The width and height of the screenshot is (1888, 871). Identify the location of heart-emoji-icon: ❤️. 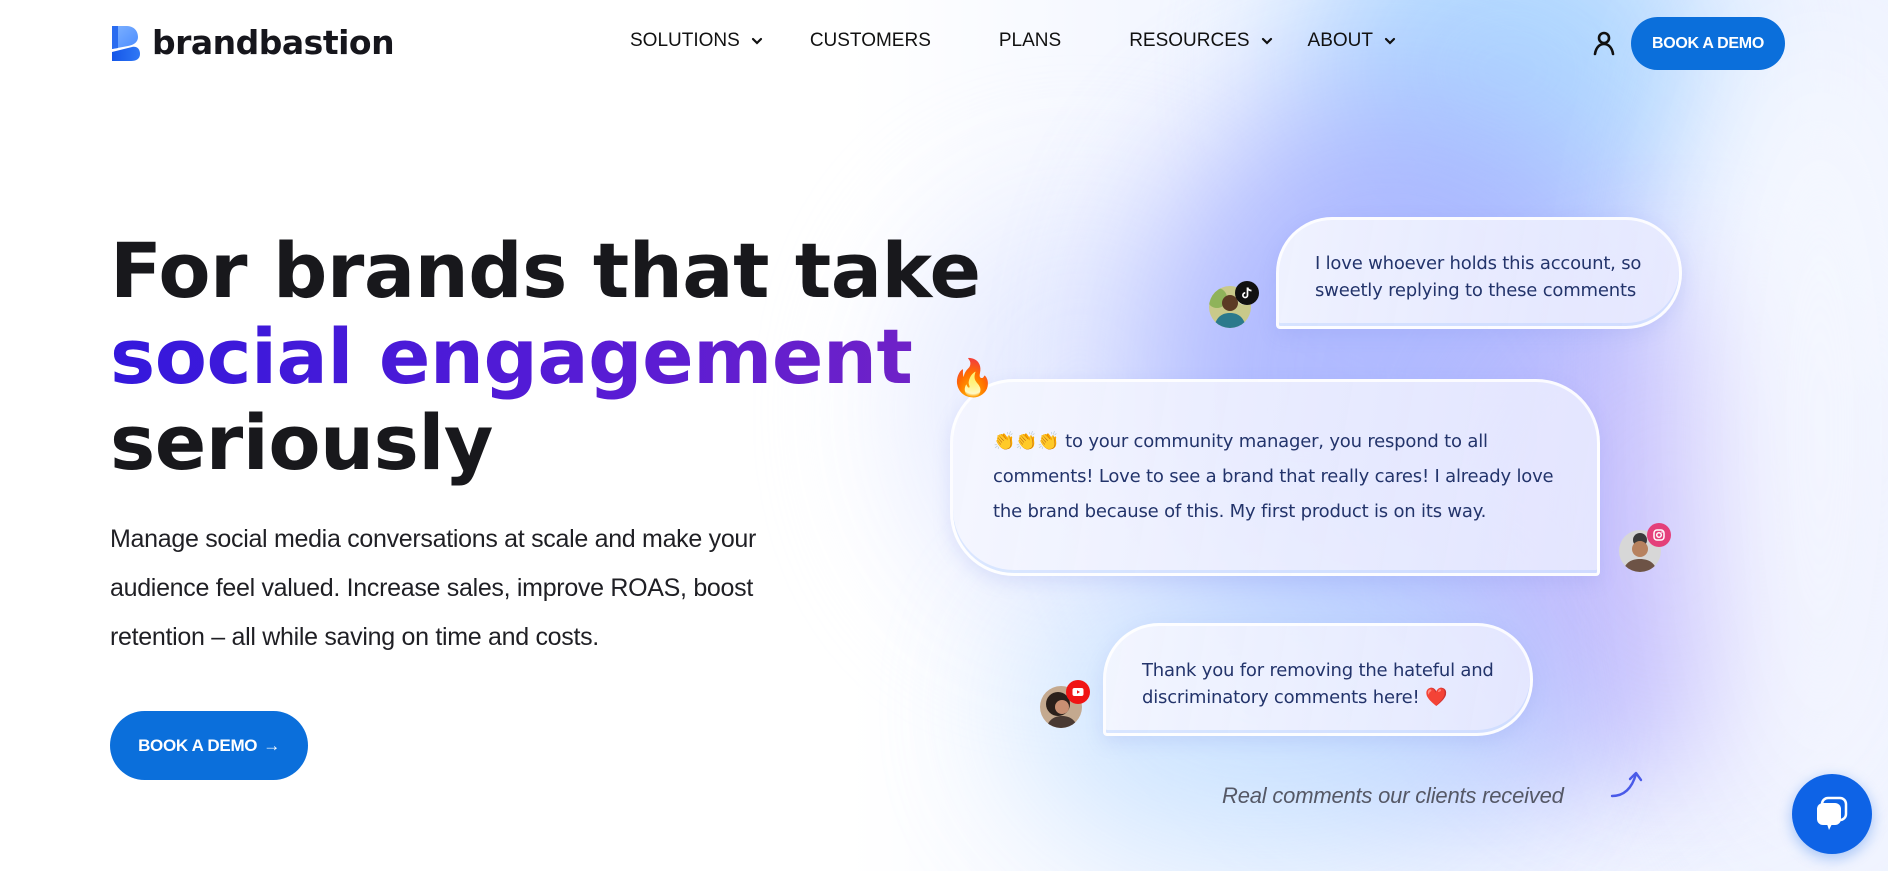
(1436, 697).